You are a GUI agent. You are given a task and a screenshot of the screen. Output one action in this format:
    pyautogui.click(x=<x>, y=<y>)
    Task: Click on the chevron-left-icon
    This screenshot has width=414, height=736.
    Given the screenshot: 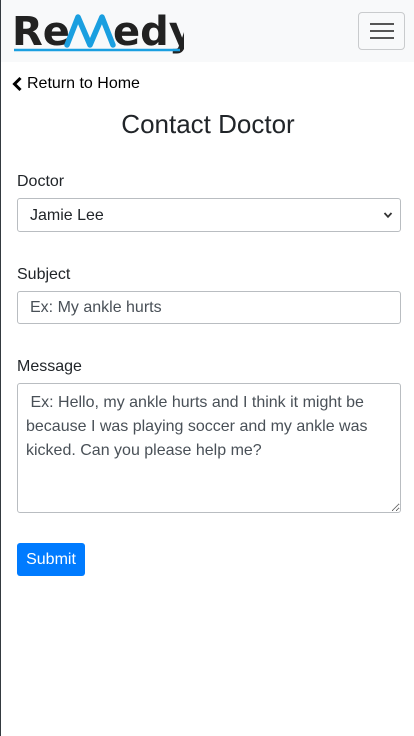 What is the action you would take?
    pyautogui.click(x=17, y=84)
    